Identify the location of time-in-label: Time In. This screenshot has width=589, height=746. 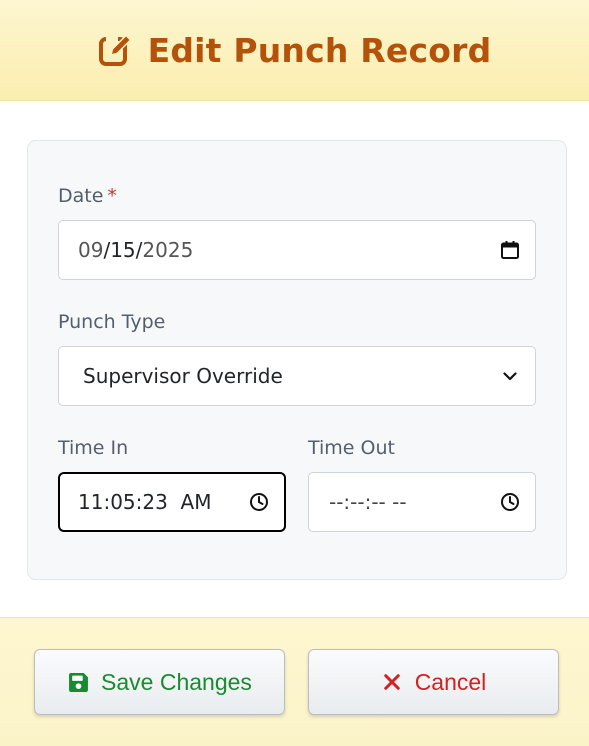
(93, 448).